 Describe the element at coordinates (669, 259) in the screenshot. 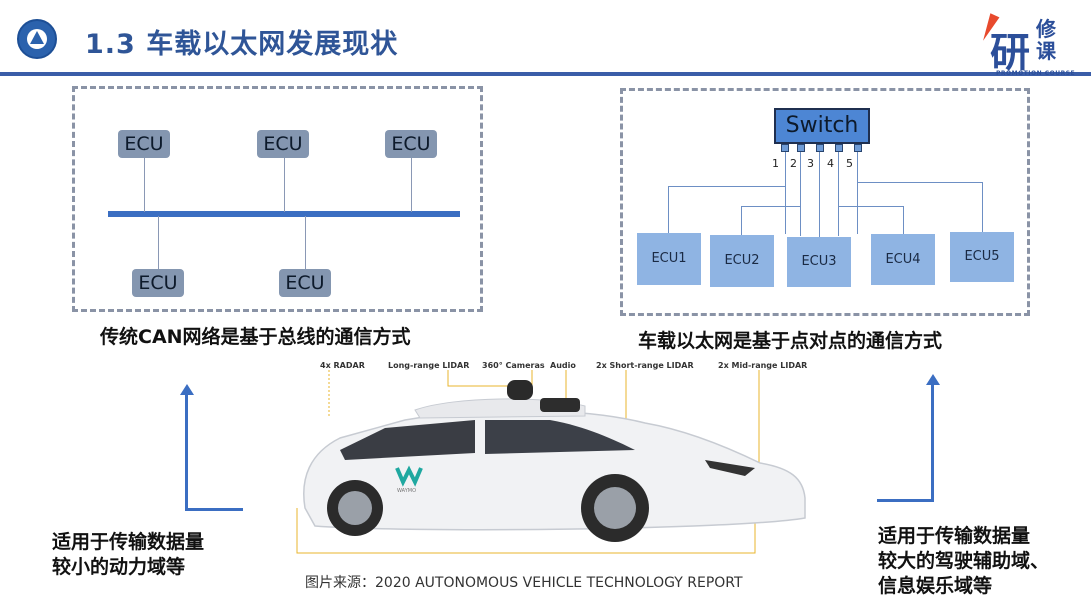

I see `ethernet-ecu: ECU1` at that location.